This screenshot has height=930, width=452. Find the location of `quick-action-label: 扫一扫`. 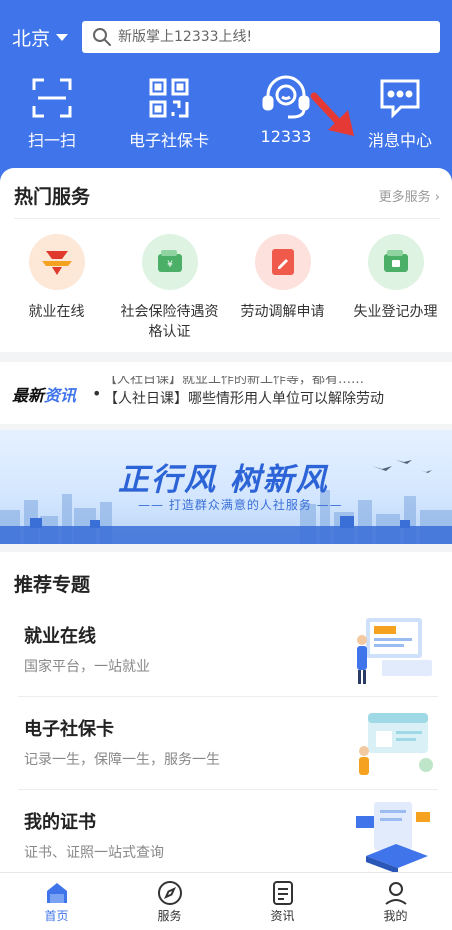

quick-action-label: 扫一扫 is located at coordinates (51, 140).